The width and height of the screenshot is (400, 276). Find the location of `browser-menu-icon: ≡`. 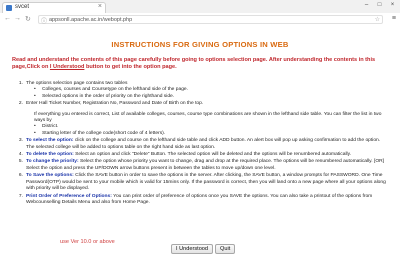

browser-menu-icon: ≡ is located at coordinates (394, 18).